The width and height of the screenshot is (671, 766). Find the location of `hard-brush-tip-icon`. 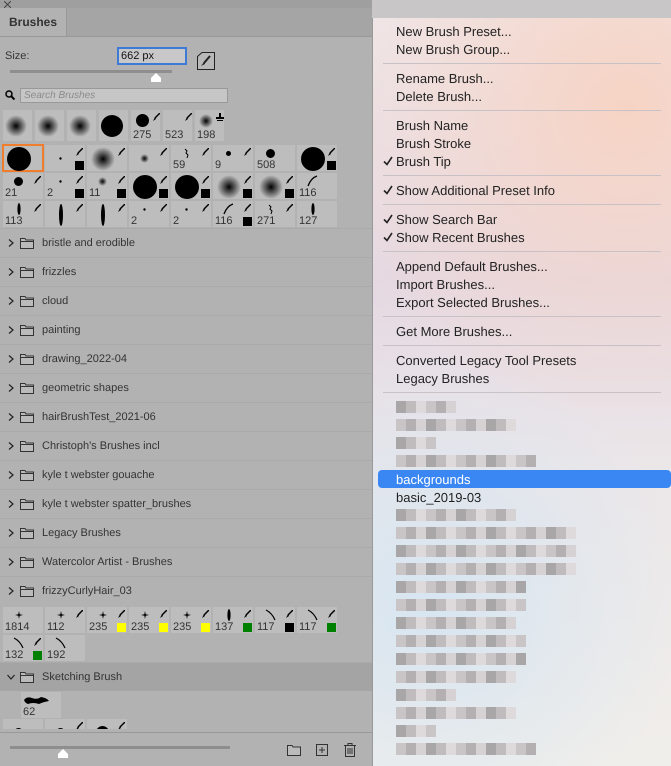

hard-brush-tip-icon is located at coordinates (18, 181).